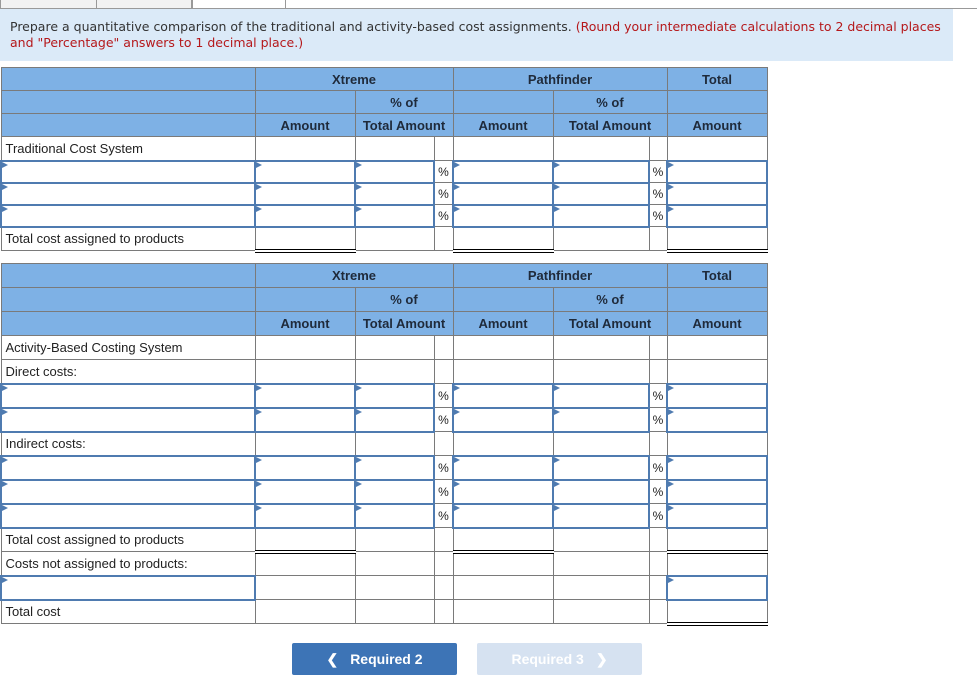  I want to click on not-assigned-amount-field, so click(717, 587).